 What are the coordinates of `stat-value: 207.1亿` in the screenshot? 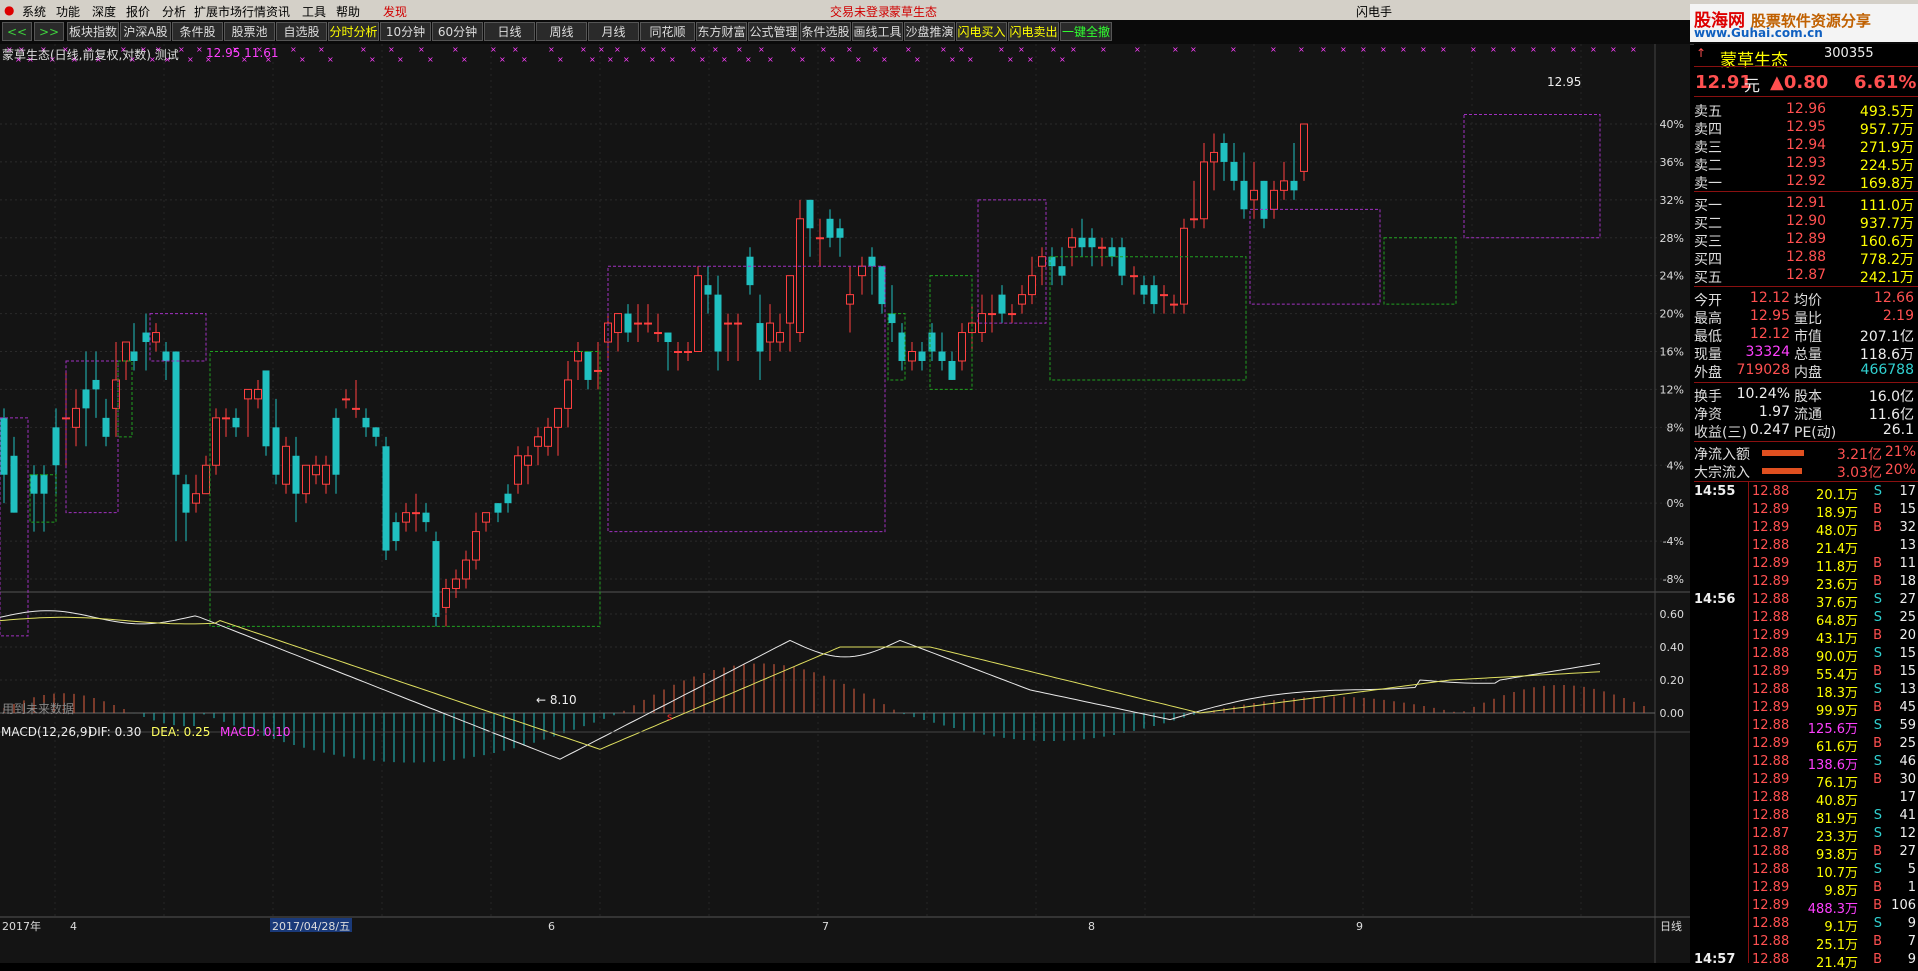 It's located at (1886, 337).